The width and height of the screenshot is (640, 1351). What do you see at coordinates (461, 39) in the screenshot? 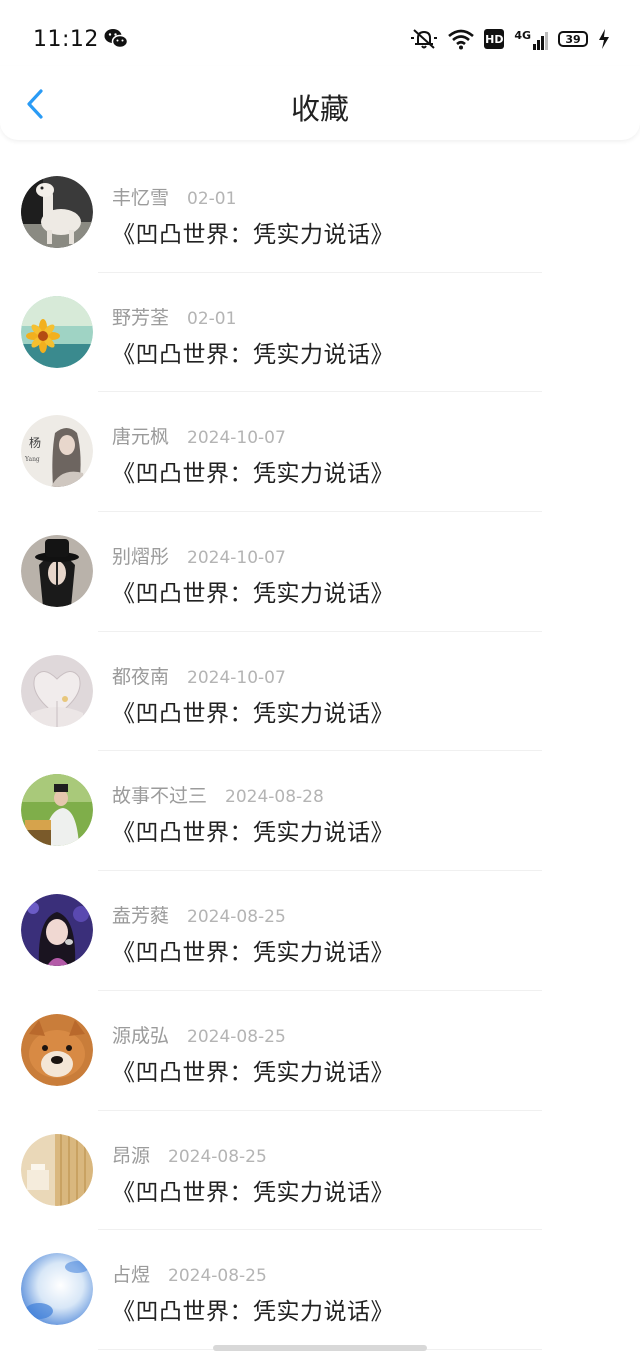
I see `wifi-icon` at bounding box center [461, 39].